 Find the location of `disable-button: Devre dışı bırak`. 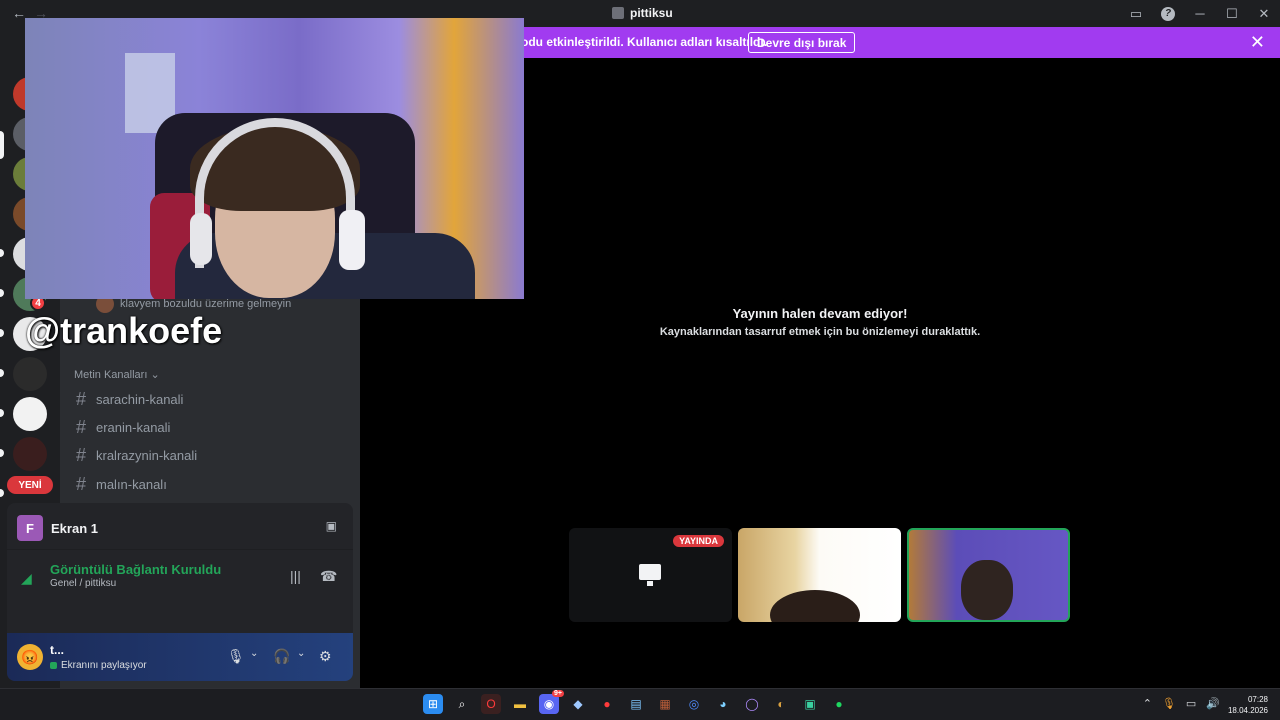

disable-button: Devre dışı bırak is located at coordinates (802, 42).